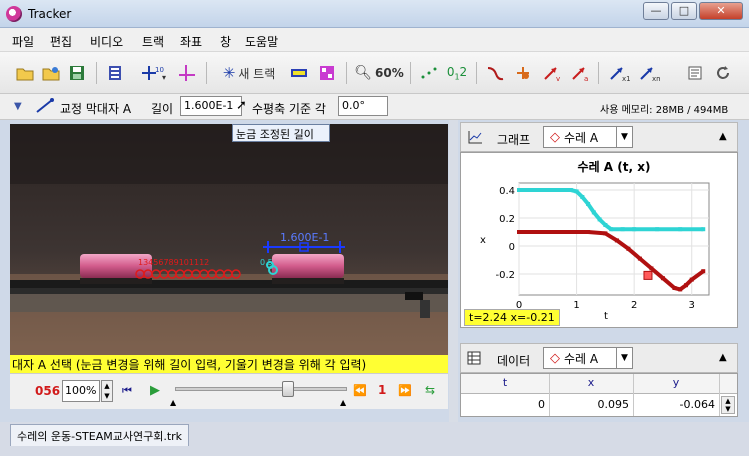 The width and height of the screenshot is (749, 456). I want to click on table-header-x: x, so click(591, 382).